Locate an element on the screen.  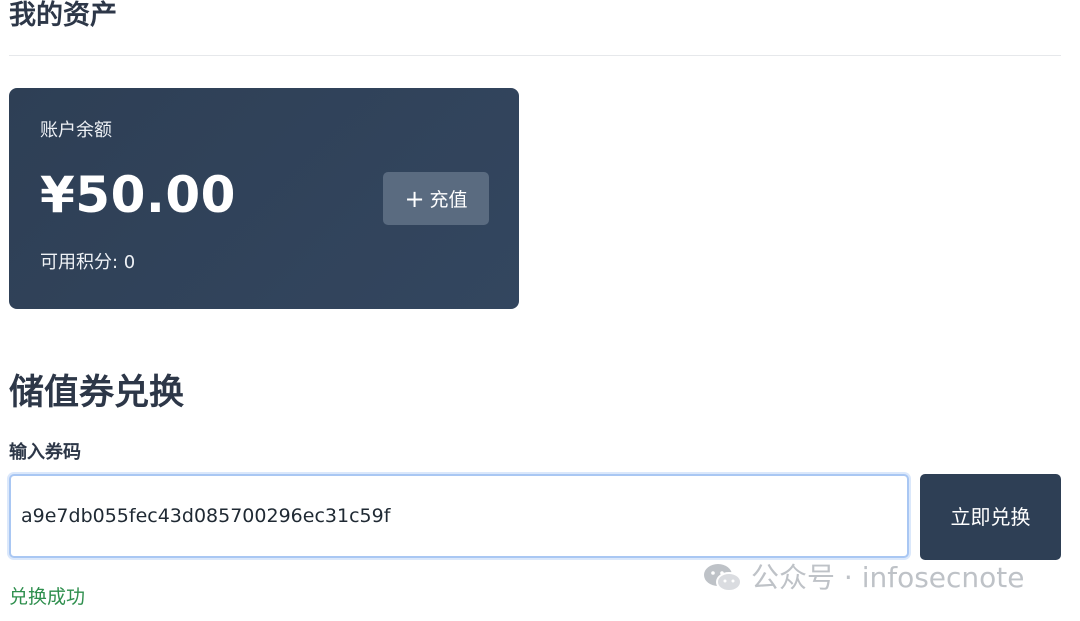
header-divider is located at coordinates (535, 55).